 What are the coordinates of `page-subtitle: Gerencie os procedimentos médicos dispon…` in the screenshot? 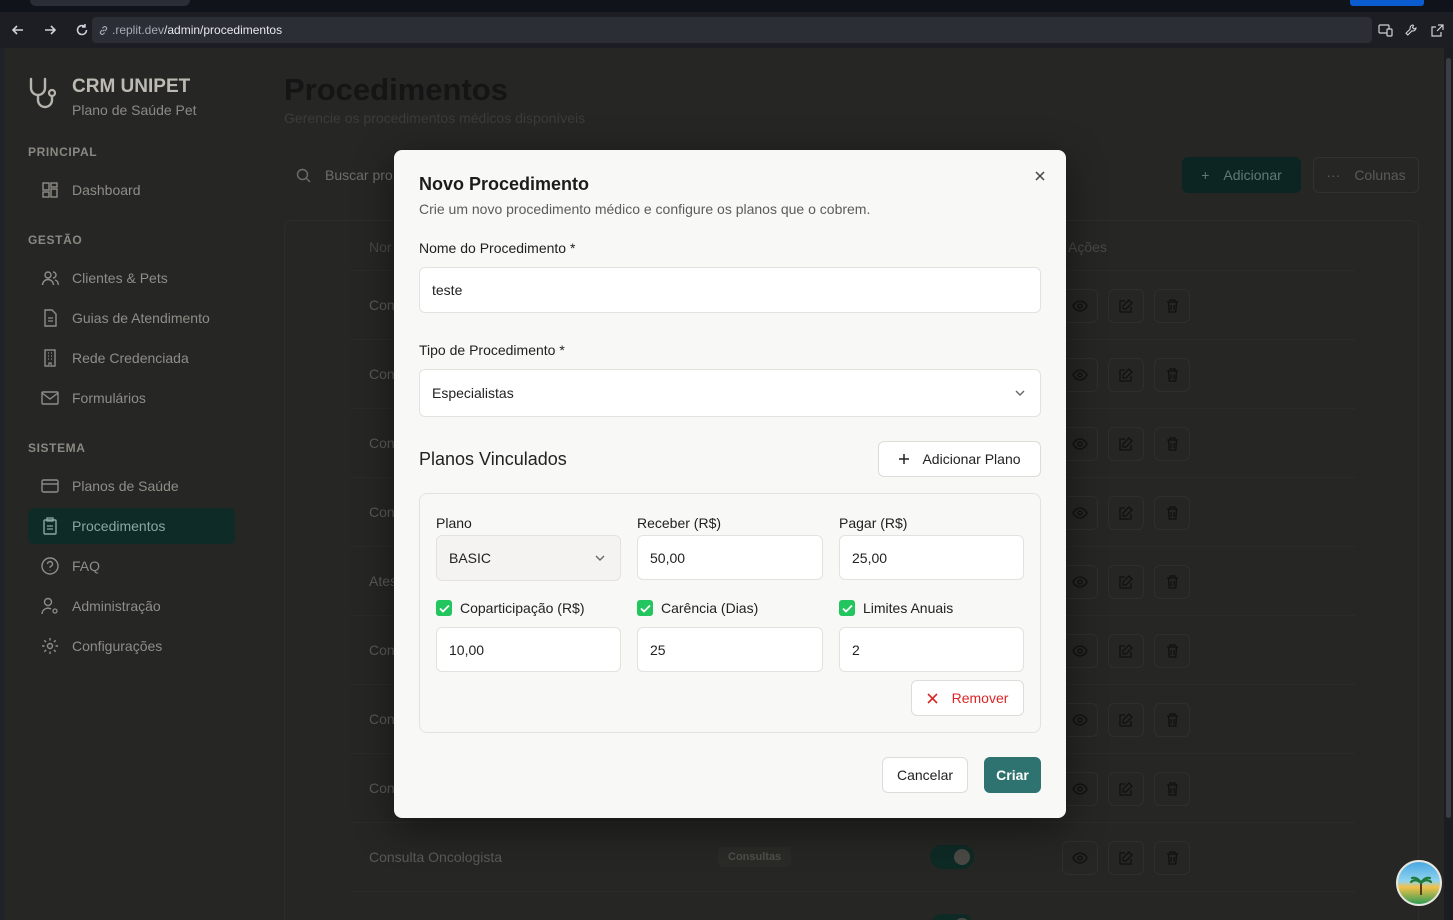 It's located at (435, 118).